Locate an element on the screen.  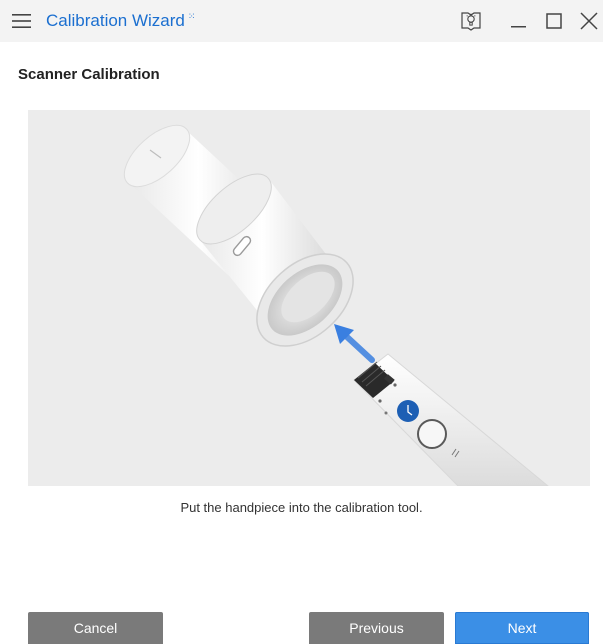
help-manual-icon is located at coordinates (471, 21).